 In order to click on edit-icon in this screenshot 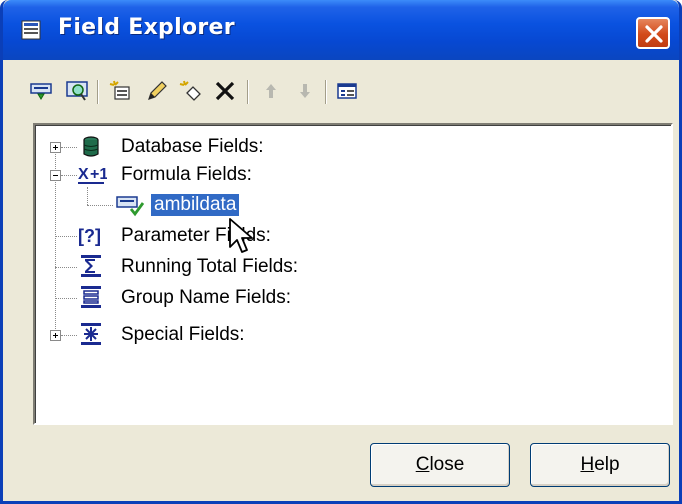, I will do `click(157, 90)`.